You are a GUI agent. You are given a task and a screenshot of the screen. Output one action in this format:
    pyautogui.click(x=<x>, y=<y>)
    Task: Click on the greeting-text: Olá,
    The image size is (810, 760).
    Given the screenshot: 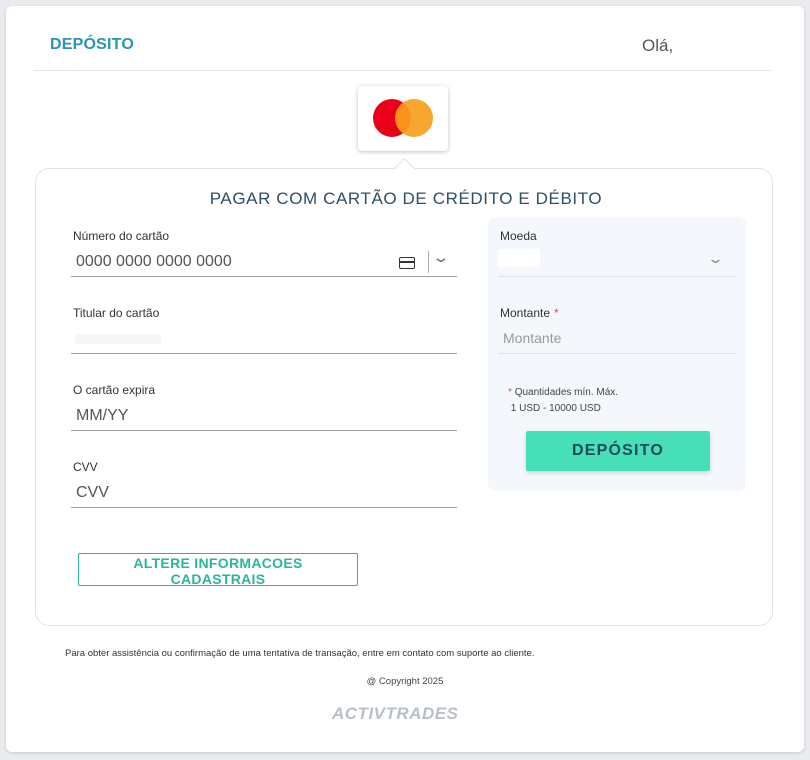 What is the action you would take?
    pyautogui.click(x=658, y=45)
    